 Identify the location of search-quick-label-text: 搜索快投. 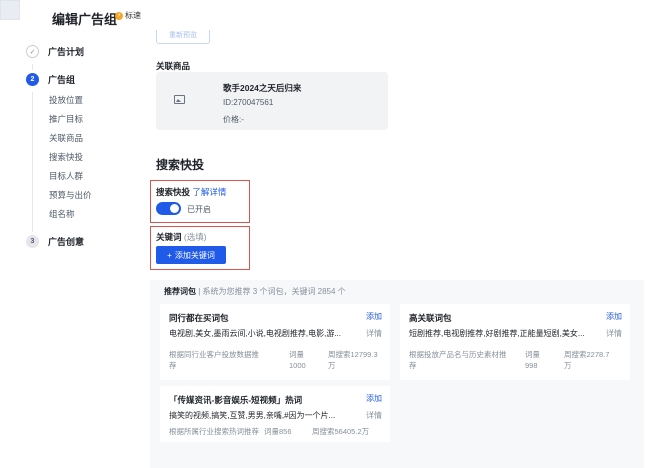
(173, 192).